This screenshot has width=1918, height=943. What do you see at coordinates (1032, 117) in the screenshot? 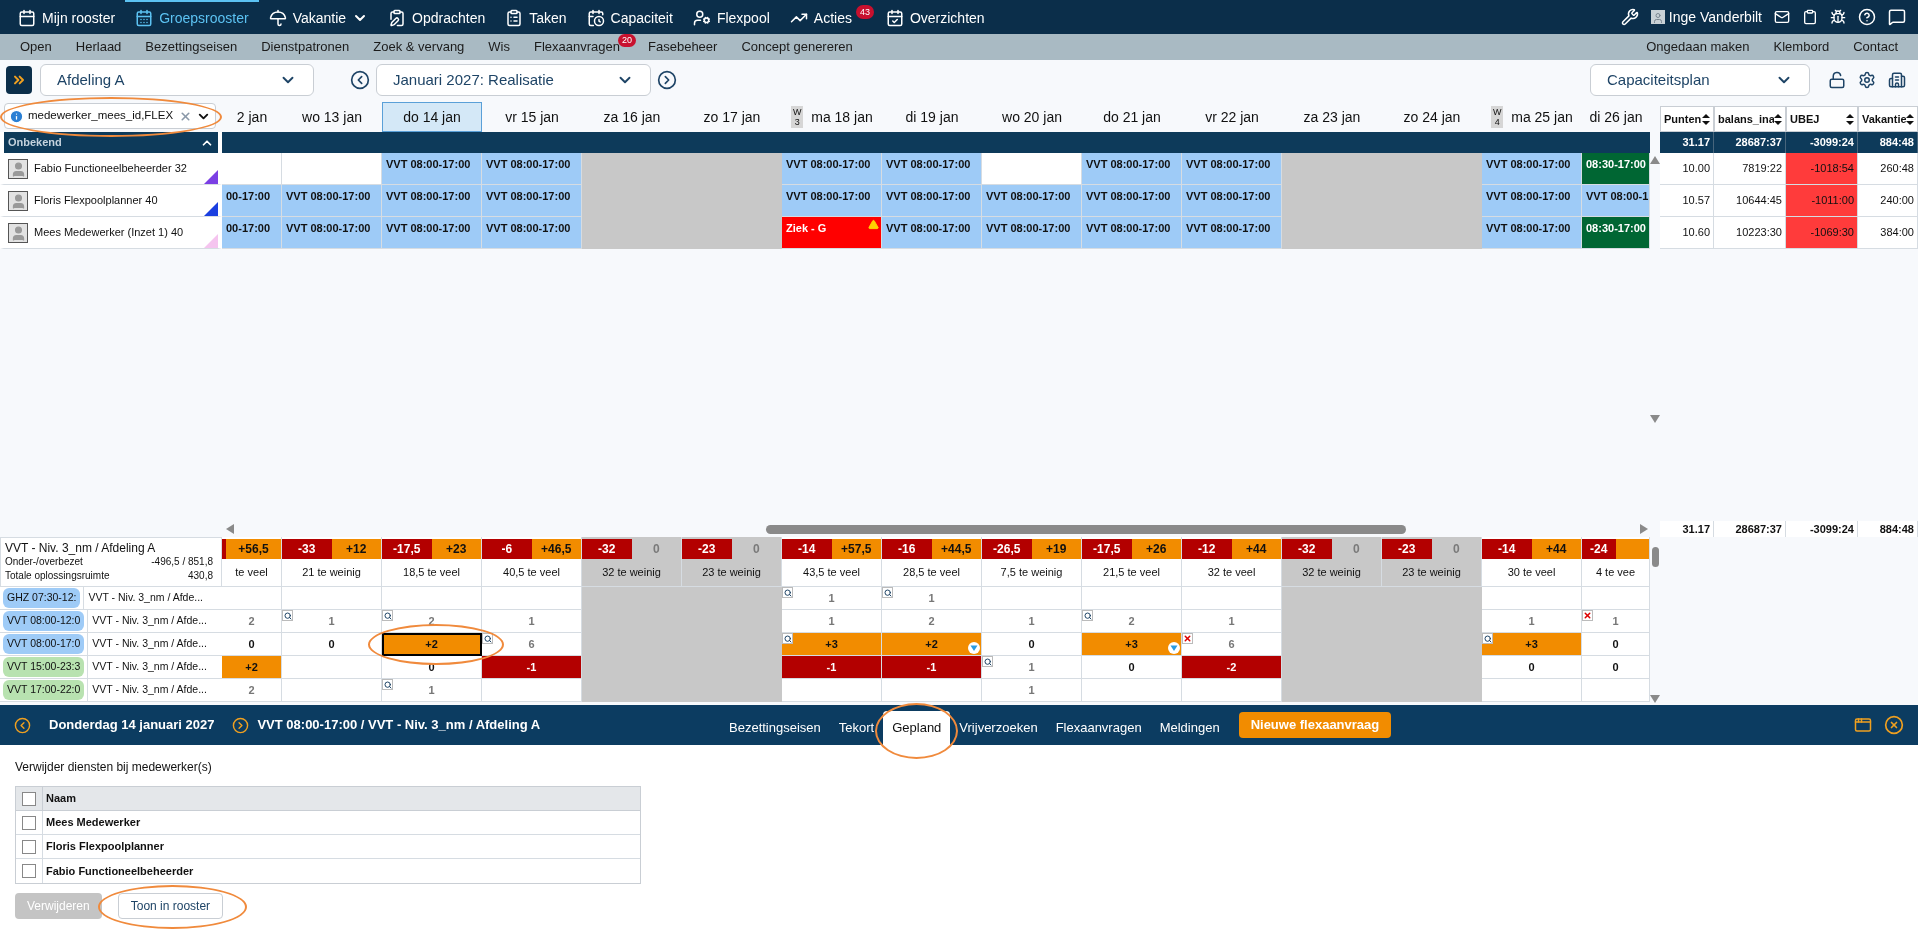
I see `day-header: wo 20 jan` at bounding box center [1032, 117].